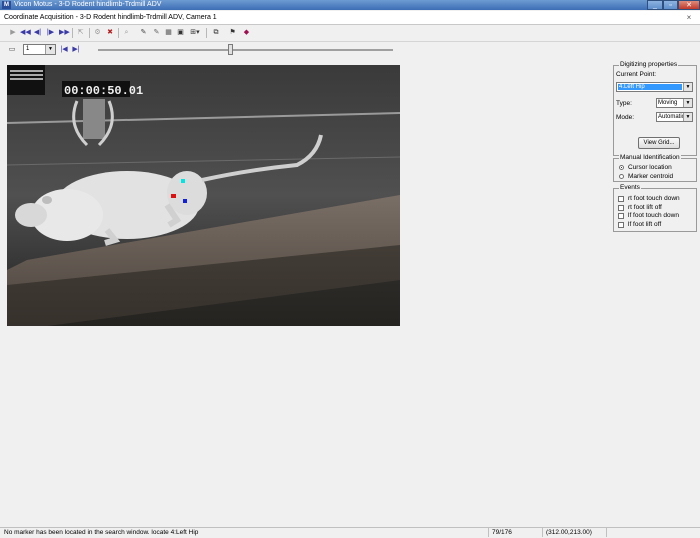  What do you see at coordinates (621, 225) in the screenshot?
I see `lf-foot-lift-off-checkbox` at bounding box center [621, 225].